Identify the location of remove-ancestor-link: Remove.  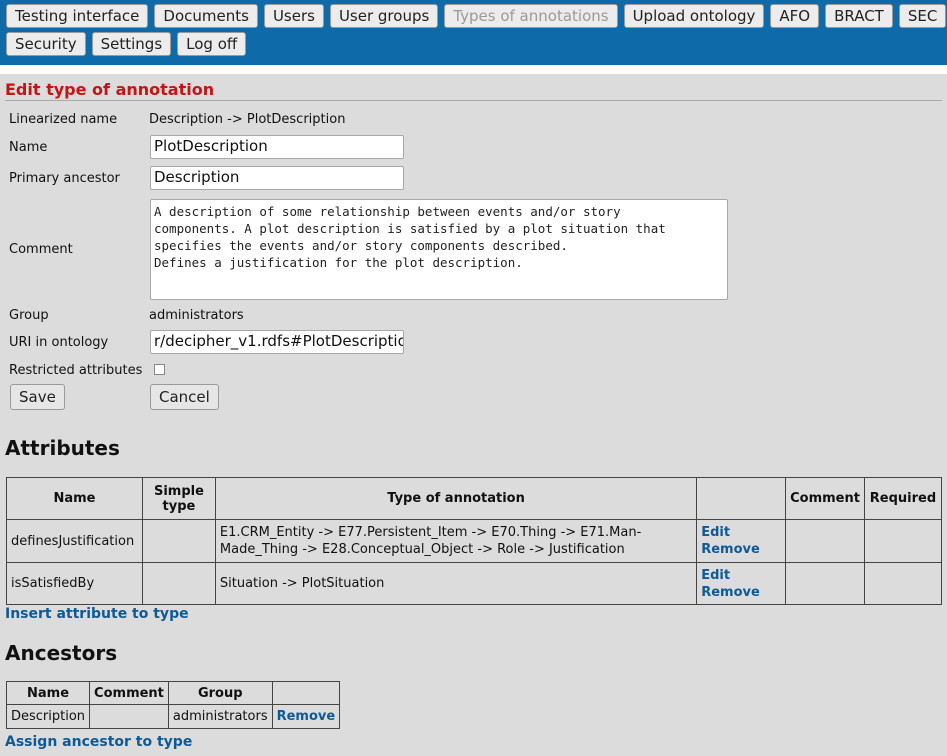
(306, 716).